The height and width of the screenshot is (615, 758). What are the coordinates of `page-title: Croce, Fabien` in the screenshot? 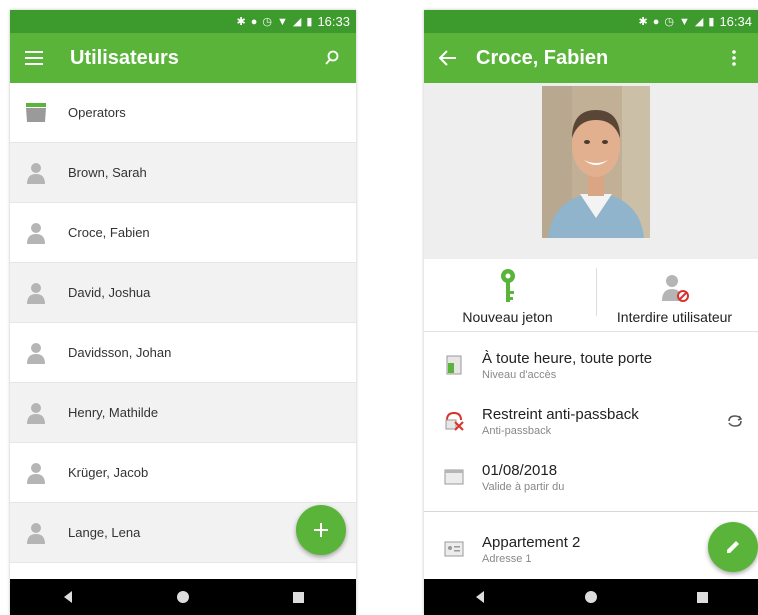 It's located at (542, 57).